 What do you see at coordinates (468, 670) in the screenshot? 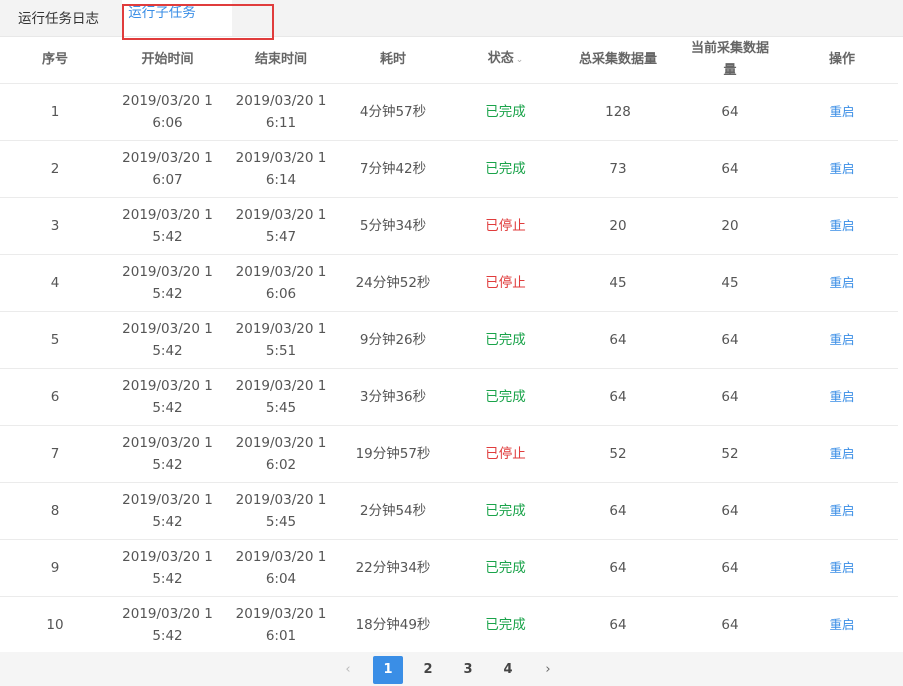
I see `page-button-3: 3` at bounding box center [468, 670].